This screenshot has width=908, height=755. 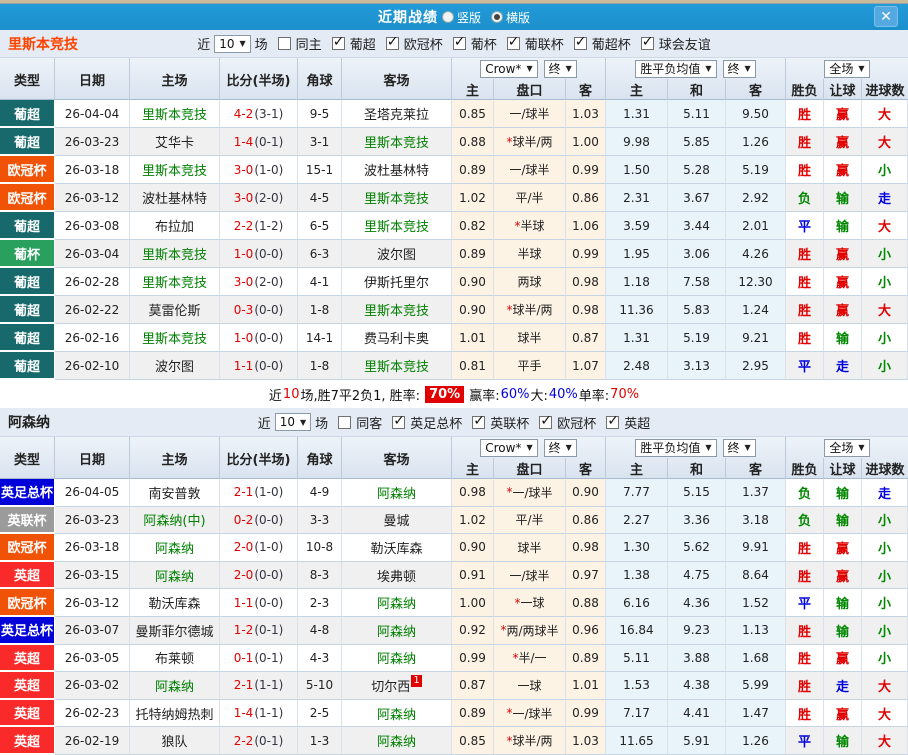 What do you see at coordinates (259, 520) in the screenshot?
I see `score: 0-2 (0-0)` at bounding box center [259, 520].